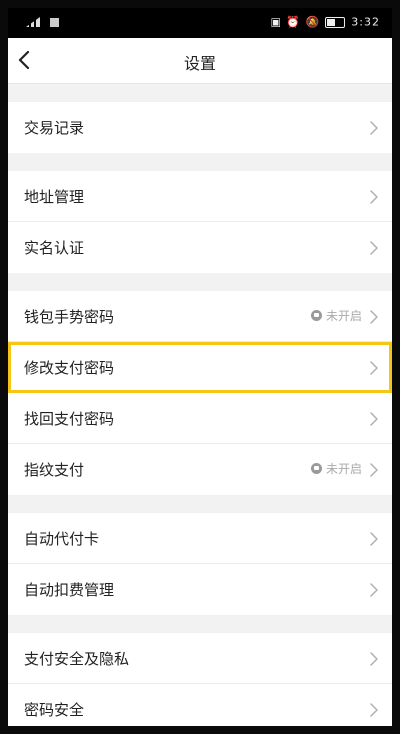  What do you see at coordinates (313, 22) in the screenshot?
I see `mute-icon: 🔕` at bounding box center [313, 22].